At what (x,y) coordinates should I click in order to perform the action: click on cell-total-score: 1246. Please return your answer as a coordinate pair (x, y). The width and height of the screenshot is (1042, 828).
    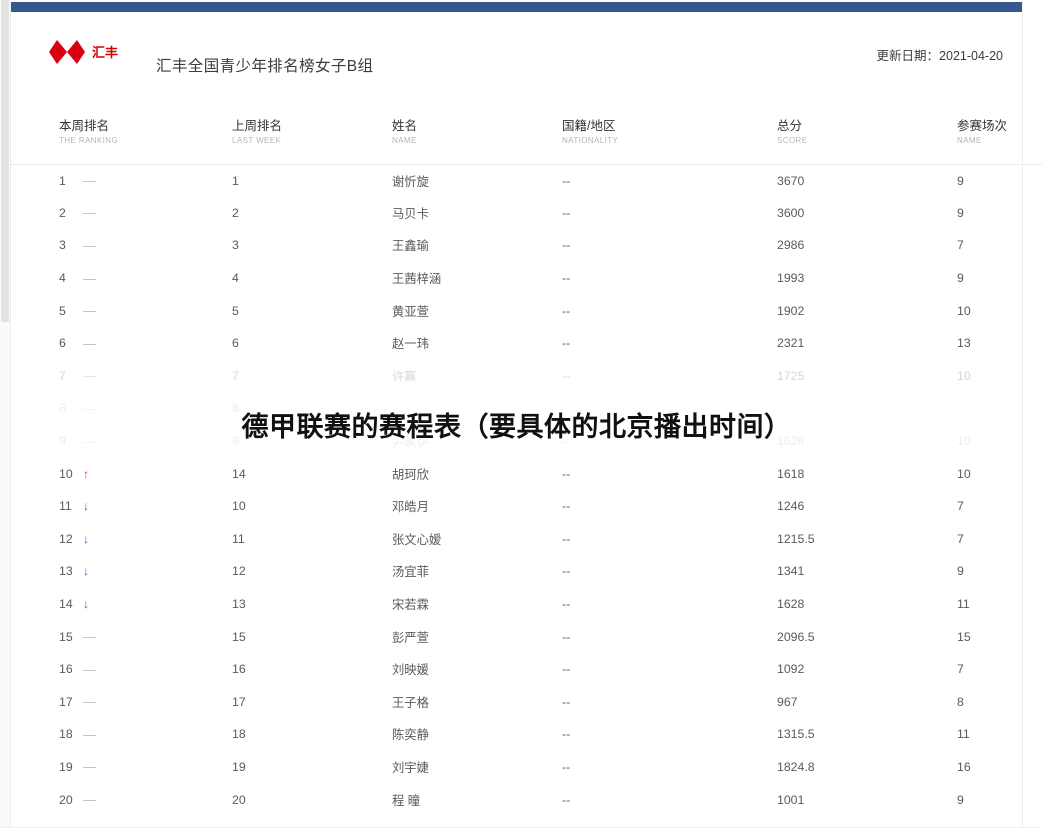
    Looking at the image, I should click on (791, 506).